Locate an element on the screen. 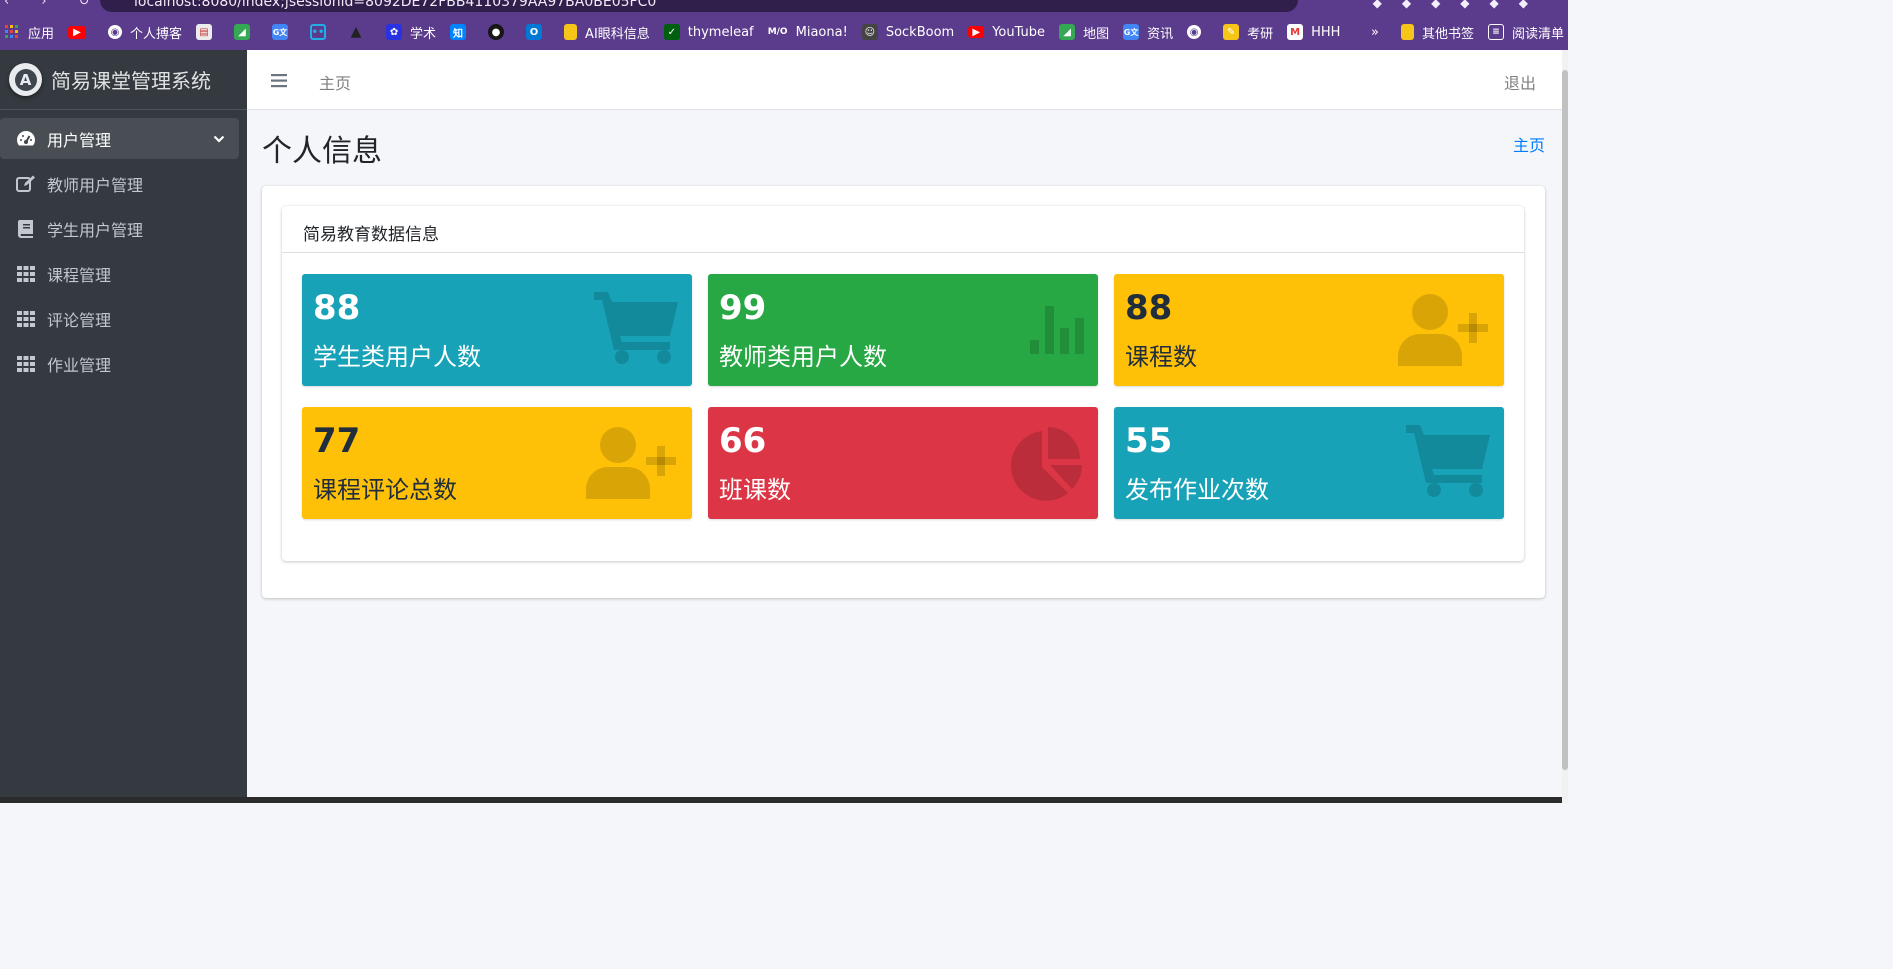 The image size is (1893, 969). brand-text: 简易课堂管理系统 is located at coordinates (131, 81).